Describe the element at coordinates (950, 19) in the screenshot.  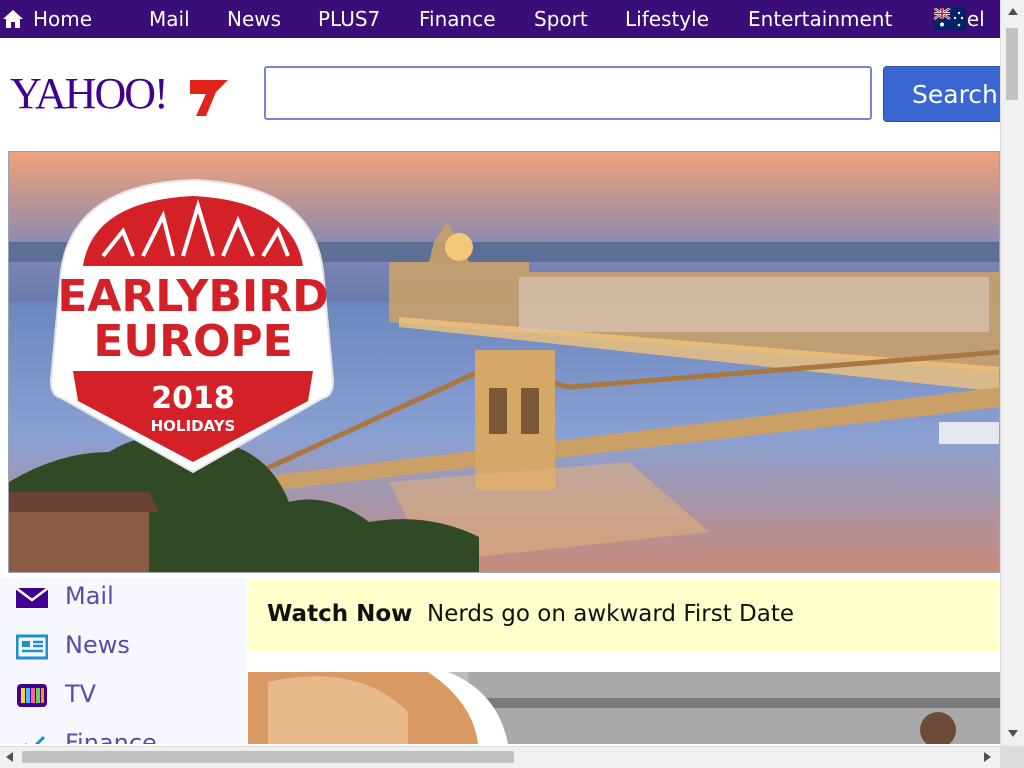
I see `australia-flag-icon` at that location.